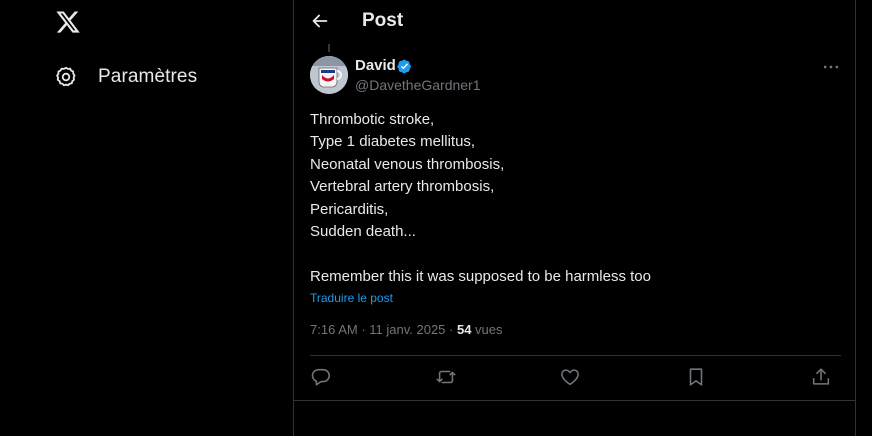 The image size is (872, 436). What do you see at coordinates (148, 76) in the screenshot?
I see `sidebar-item-label: Paramètres` at bounding box center [148, 76].